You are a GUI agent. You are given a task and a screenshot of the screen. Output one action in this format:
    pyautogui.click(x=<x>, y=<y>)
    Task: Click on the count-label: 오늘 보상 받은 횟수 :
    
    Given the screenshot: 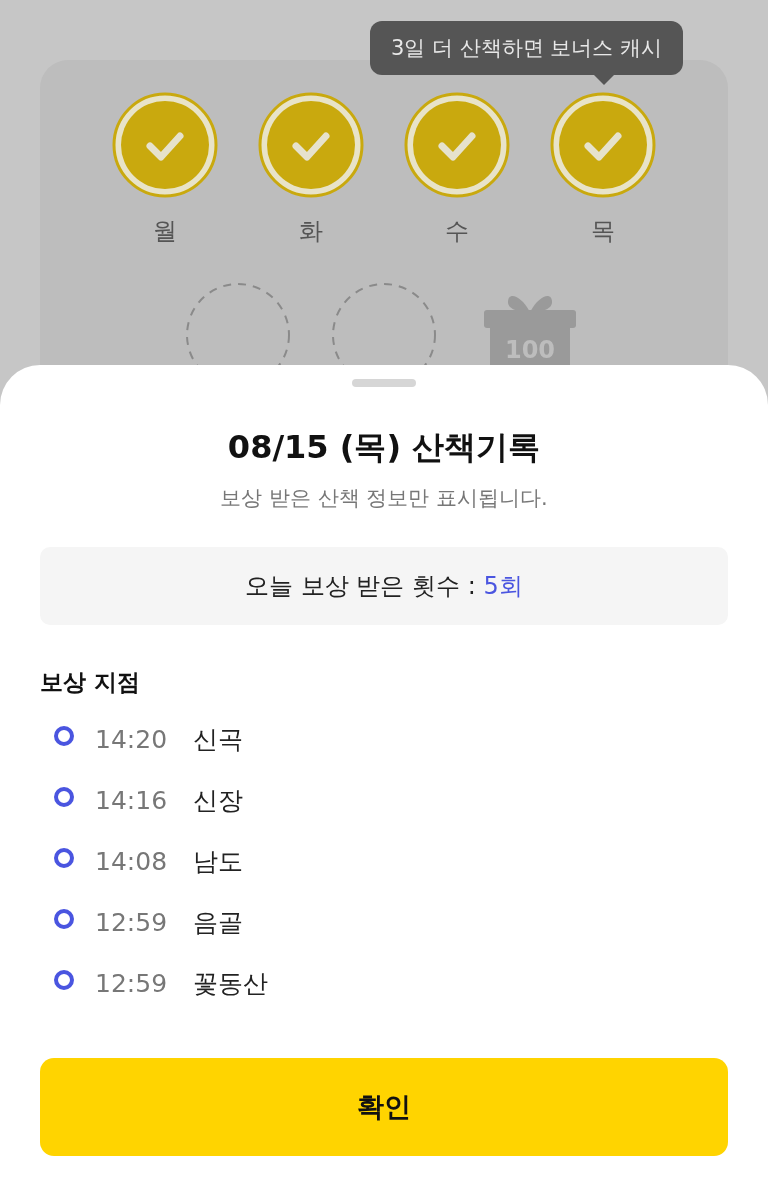 What is the action you would take?
    pyautogui.click(x=361, y=586)
    